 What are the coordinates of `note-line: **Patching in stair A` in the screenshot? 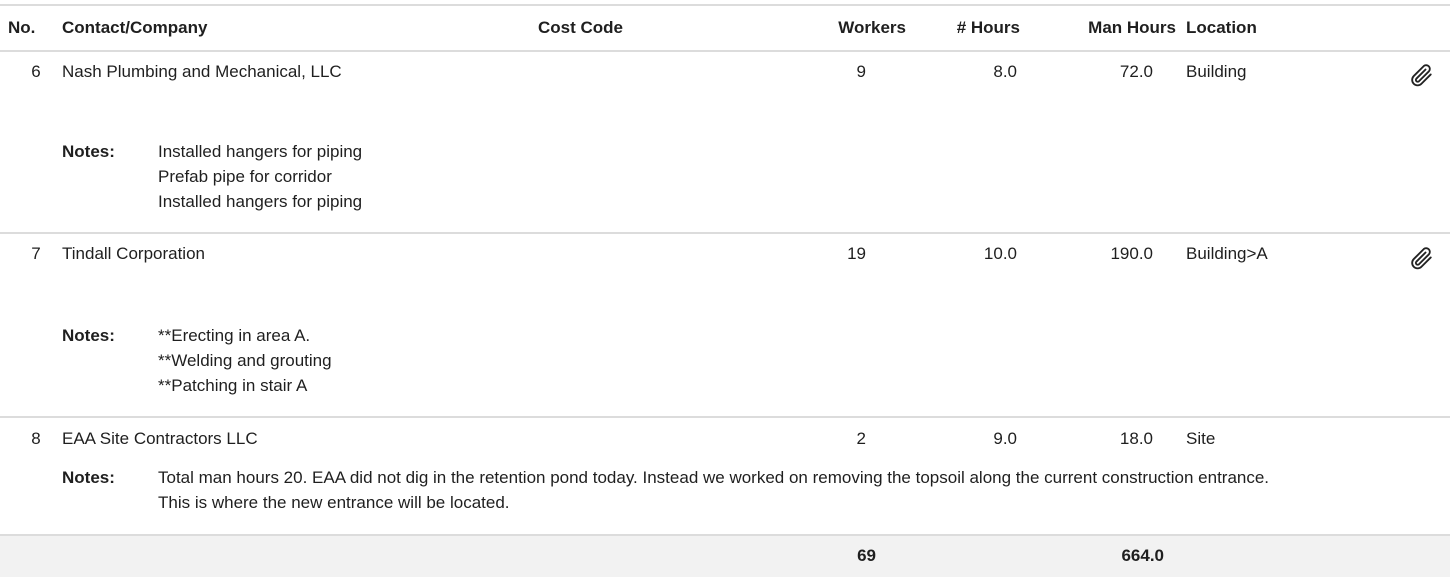 It's located at (233, 385).